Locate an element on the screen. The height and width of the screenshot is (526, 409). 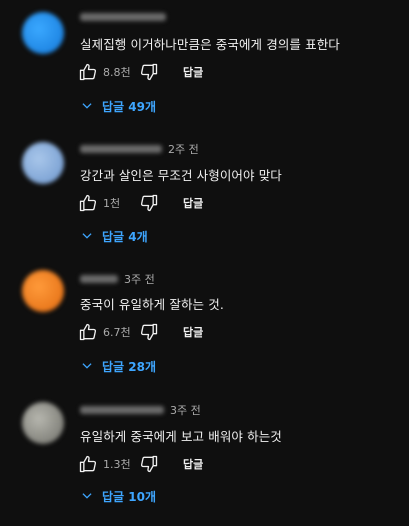
like-count: 1천 is located at coordinates (112, 203).